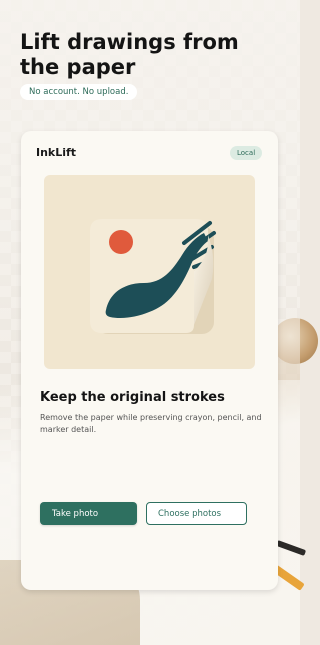 The height and width of the screenshot is (645, 320). What do you see at coordinates (79, 92) in the screenshot?
I see `privacy-tagline: No account. No upload.` at bounding box center [79, 92].